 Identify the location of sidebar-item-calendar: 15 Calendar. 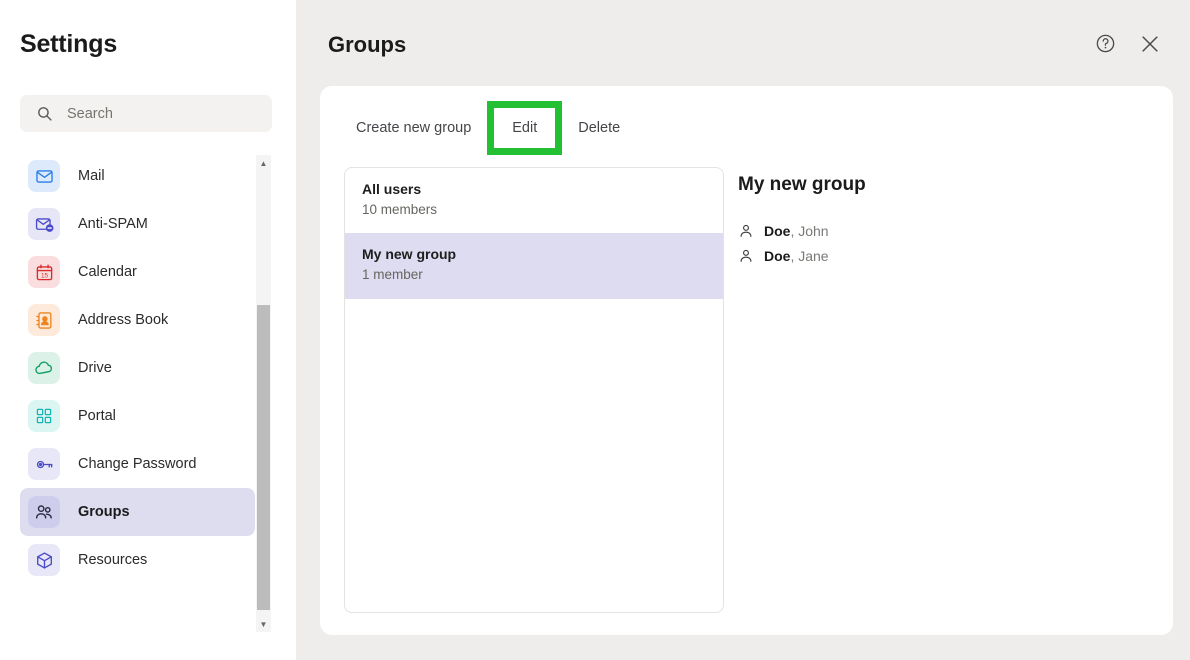
(137, 272).